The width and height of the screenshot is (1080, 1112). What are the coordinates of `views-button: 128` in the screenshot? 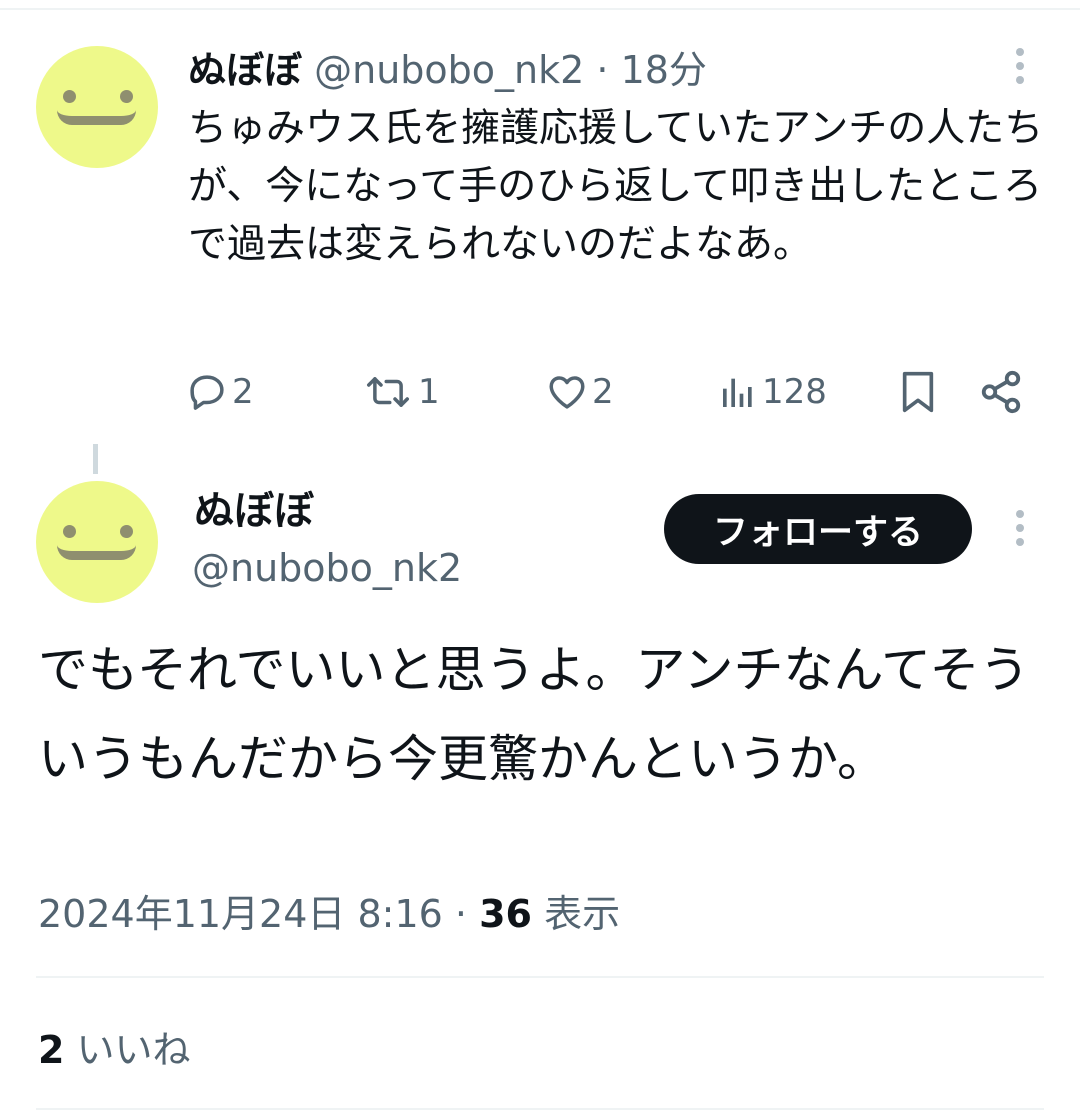 It's located at (772, 392).